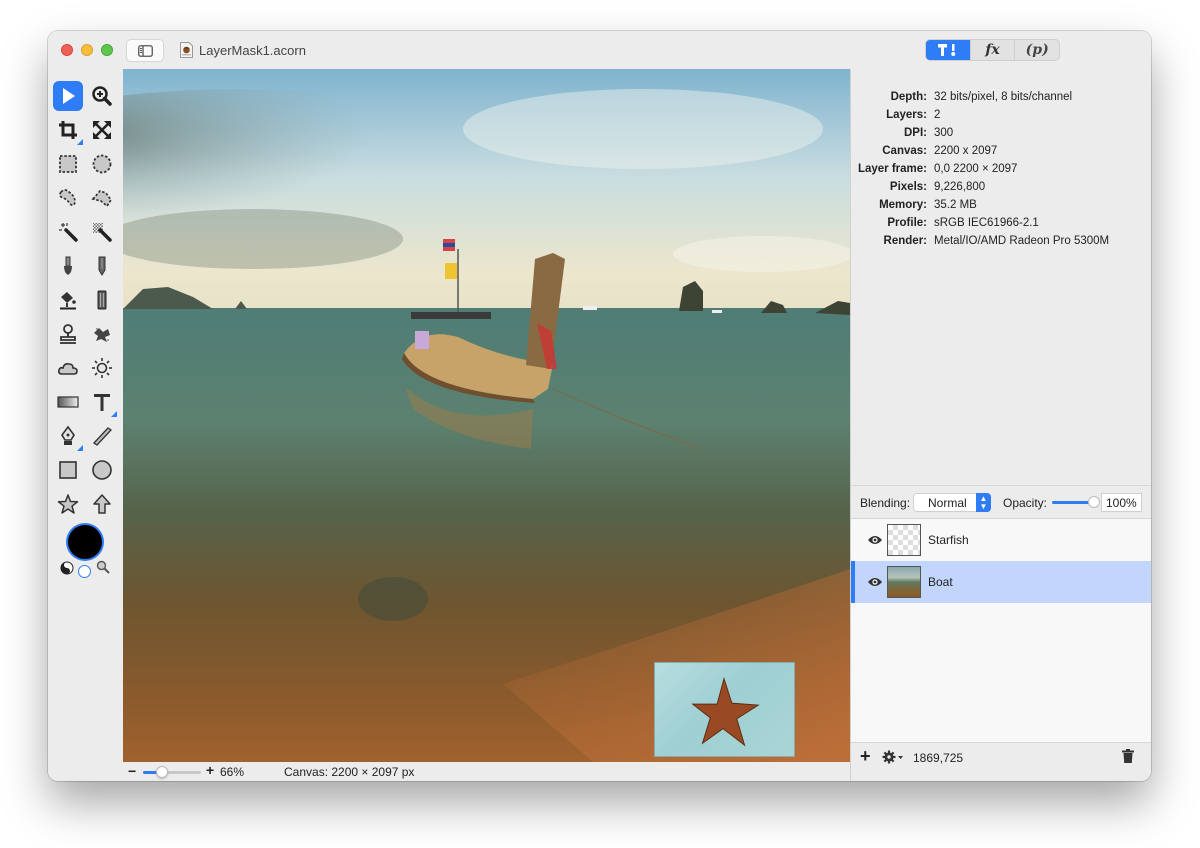 This screenshot has width=1200, height=848. What do you see at coordinates (1001, 582) in the screenshot?
I see `layer-row-boat: Boat` at bounding box center [1001, 582].